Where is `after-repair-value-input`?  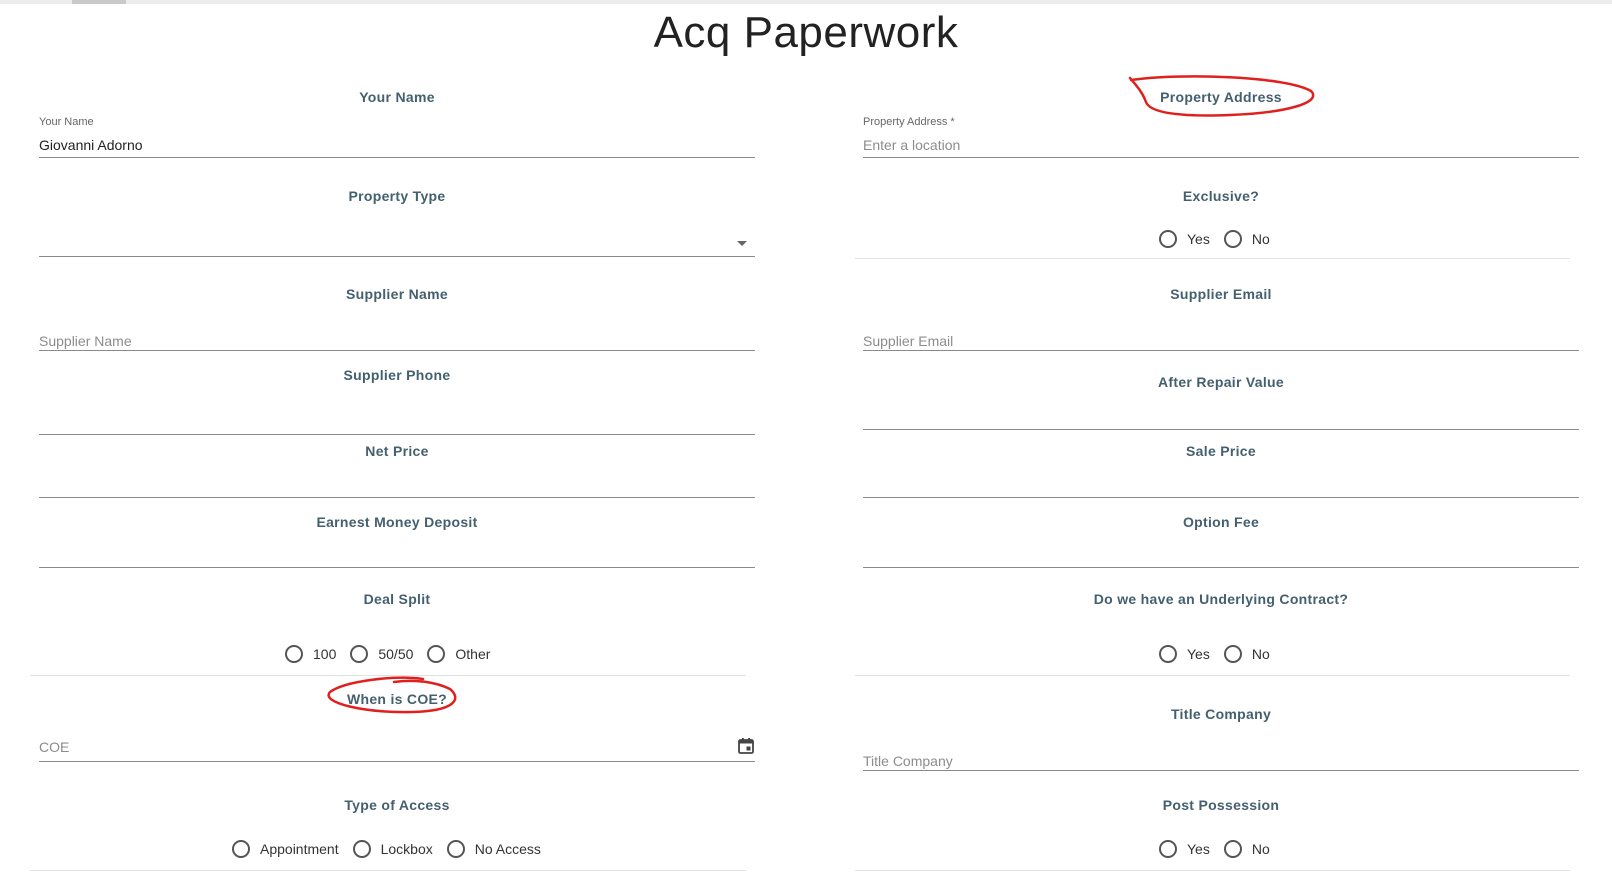 after-repair-value-input is located at coordinates (1221, 416).